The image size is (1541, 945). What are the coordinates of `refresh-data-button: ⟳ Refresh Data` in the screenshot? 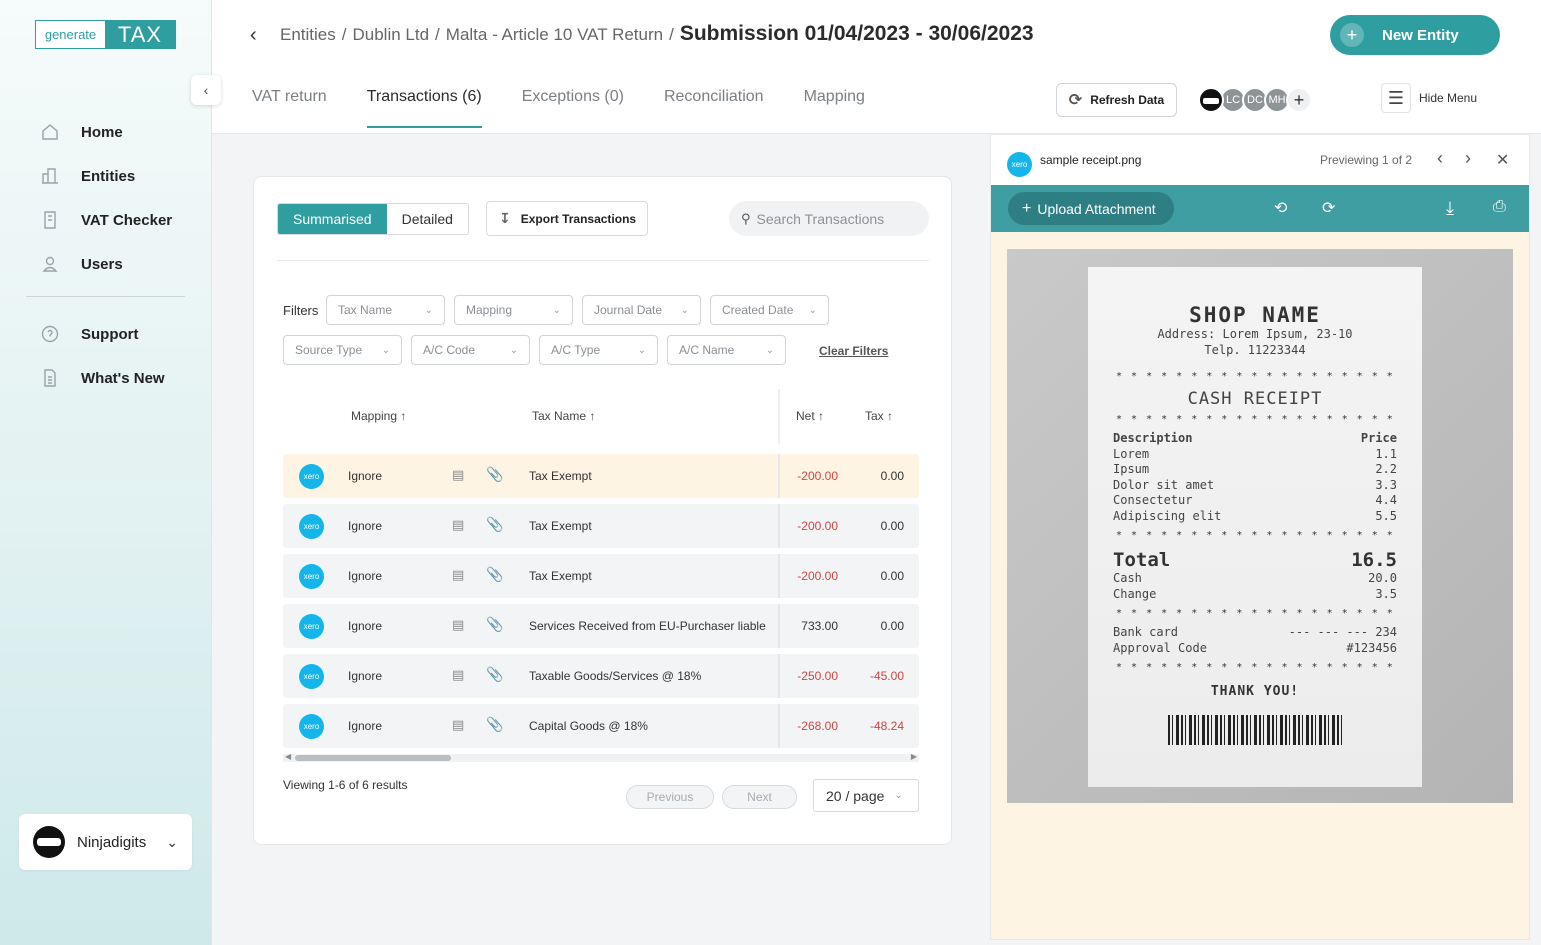 It's located at (1116, 100).